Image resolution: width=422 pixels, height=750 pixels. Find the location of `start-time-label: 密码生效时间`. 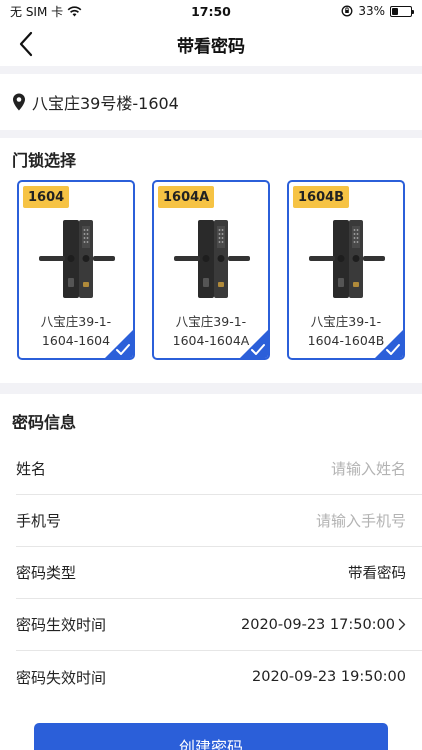

start-time-label: 密码生效时间 is located at coordinates (61, 625).